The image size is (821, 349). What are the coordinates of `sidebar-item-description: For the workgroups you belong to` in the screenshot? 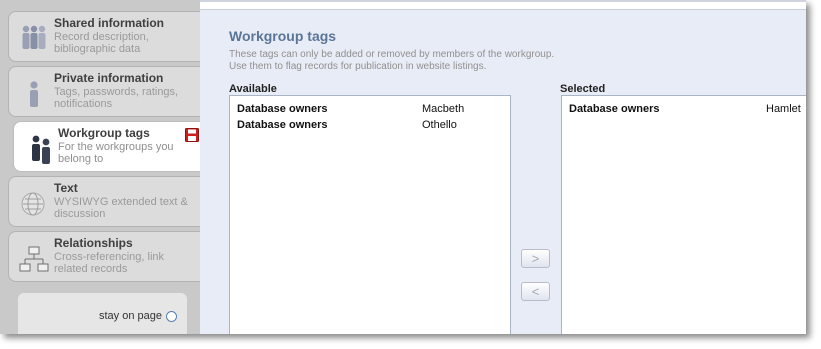 It's located at (116, 153).